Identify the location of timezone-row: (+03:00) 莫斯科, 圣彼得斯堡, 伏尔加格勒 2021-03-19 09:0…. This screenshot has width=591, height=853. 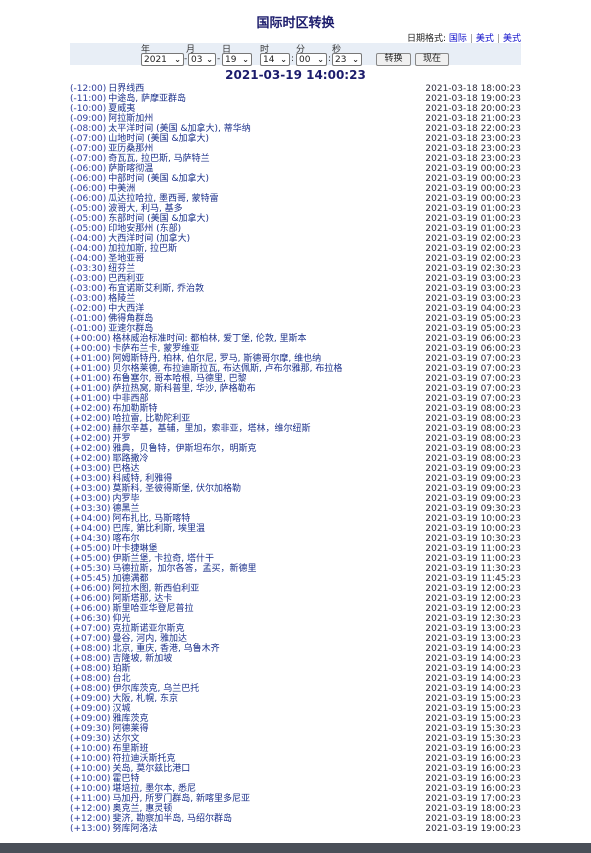
(295, 489).